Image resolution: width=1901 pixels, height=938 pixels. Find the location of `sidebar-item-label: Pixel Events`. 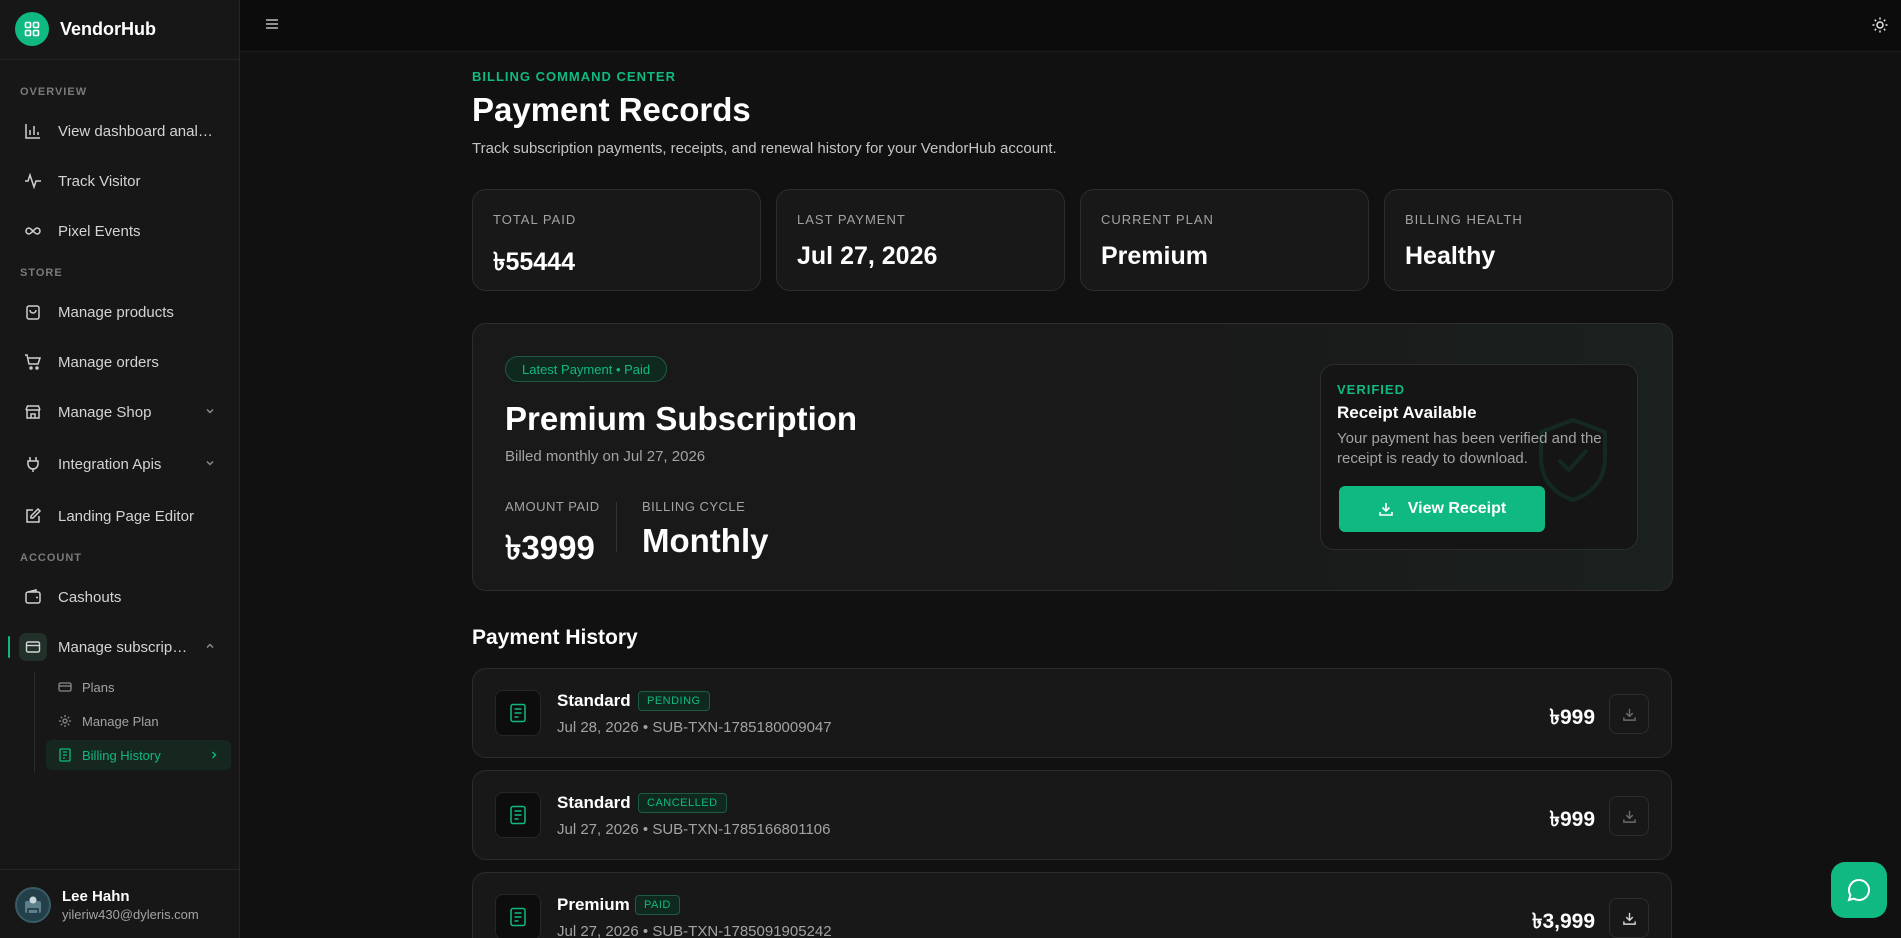

sidebar-item-label: Pixel Events is located at coordinates (99, 231).